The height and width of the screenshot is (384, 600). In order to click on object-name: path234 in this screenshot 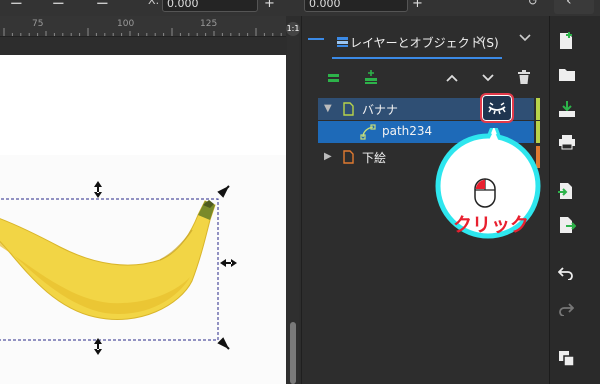, I will do `click(407, 131)`.